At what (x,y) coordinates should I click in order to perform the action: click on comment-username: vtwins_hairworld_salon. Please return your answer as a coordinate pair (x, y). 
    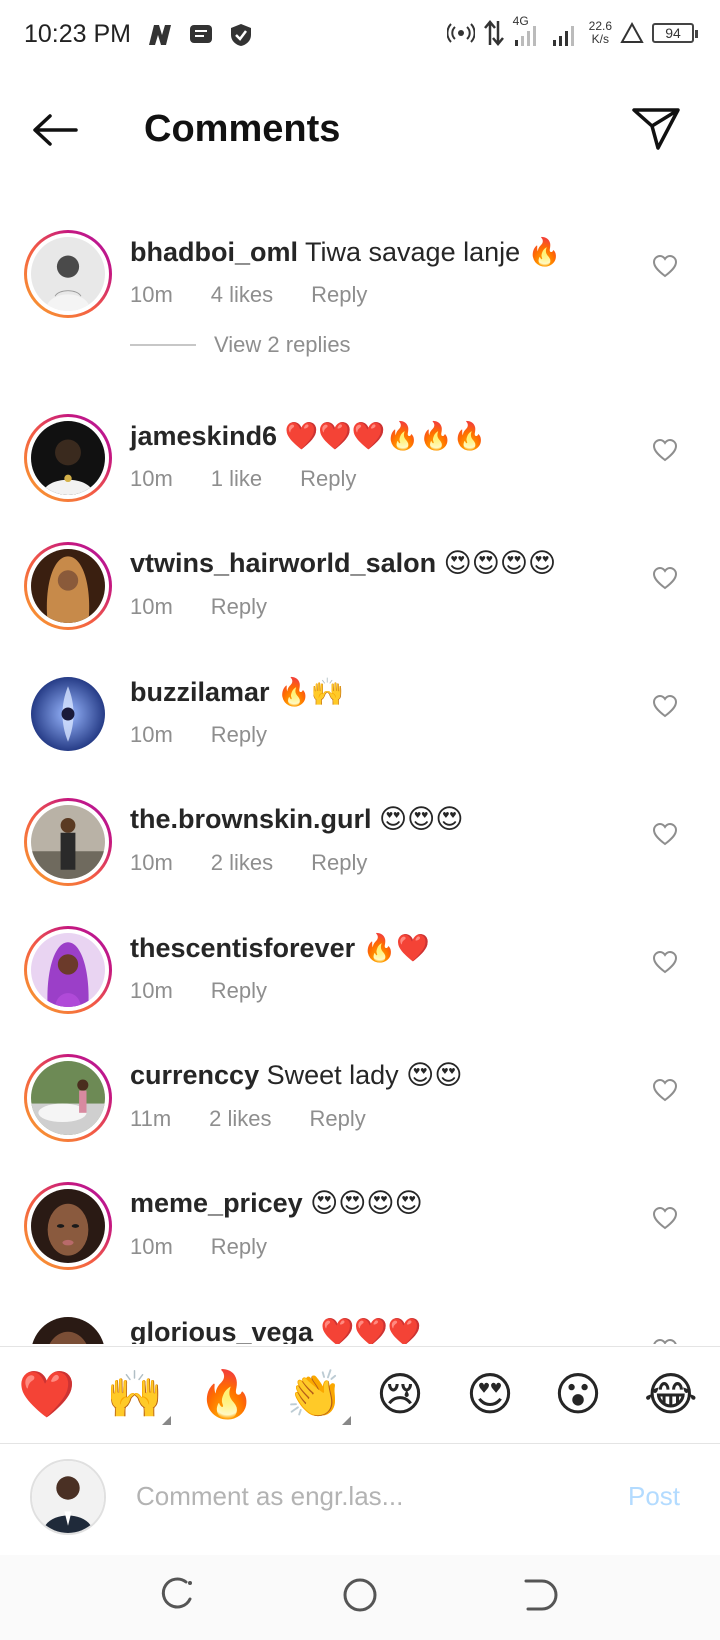
    Looking at the image, I should click on (283, 563).